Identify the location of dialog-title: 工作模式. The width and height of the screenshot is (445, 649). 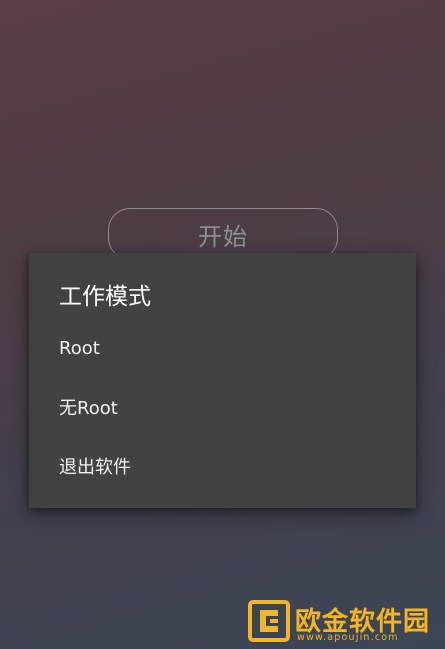
(105, 297).